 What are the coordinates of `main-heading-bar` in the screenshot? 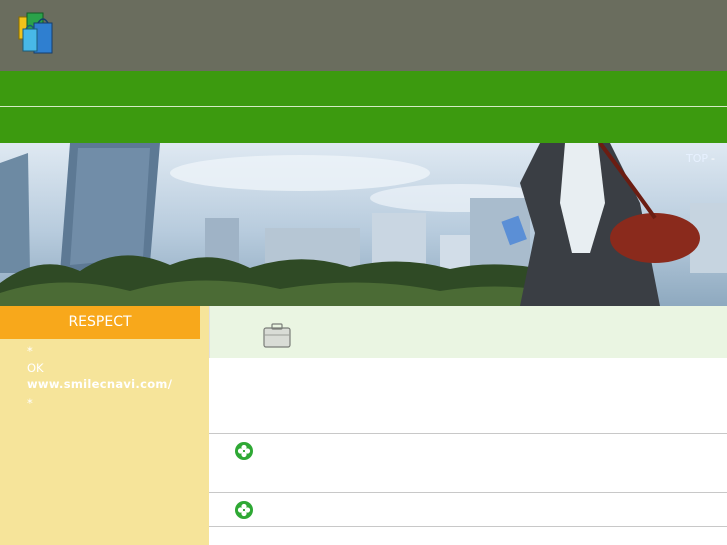 It's located at (468, 332).